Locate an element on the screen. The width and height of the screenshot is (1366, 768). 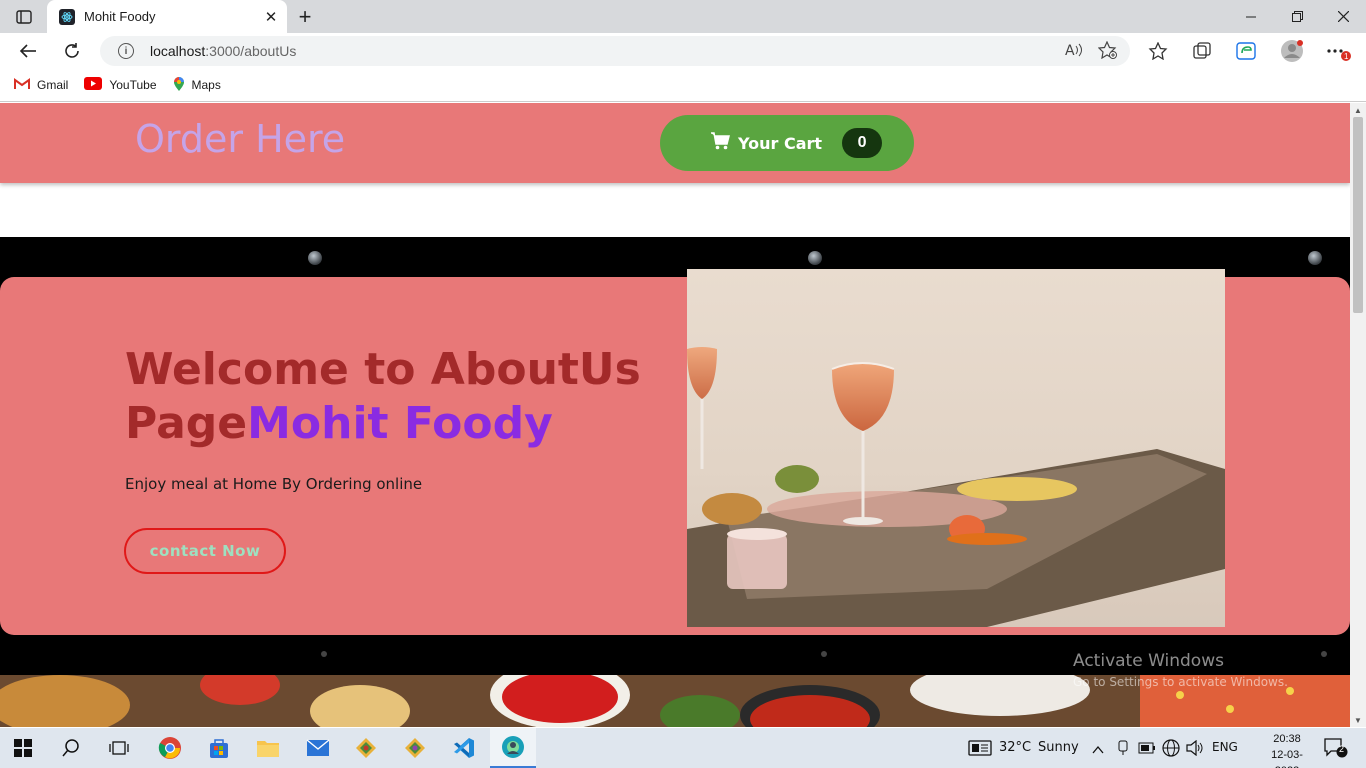
close-window-icon is located at coordinates (1343, 16).